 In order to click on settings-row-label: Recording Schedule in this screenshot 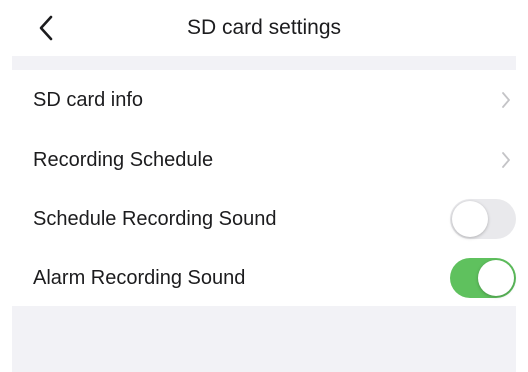, I will do `click(123, 159)`.